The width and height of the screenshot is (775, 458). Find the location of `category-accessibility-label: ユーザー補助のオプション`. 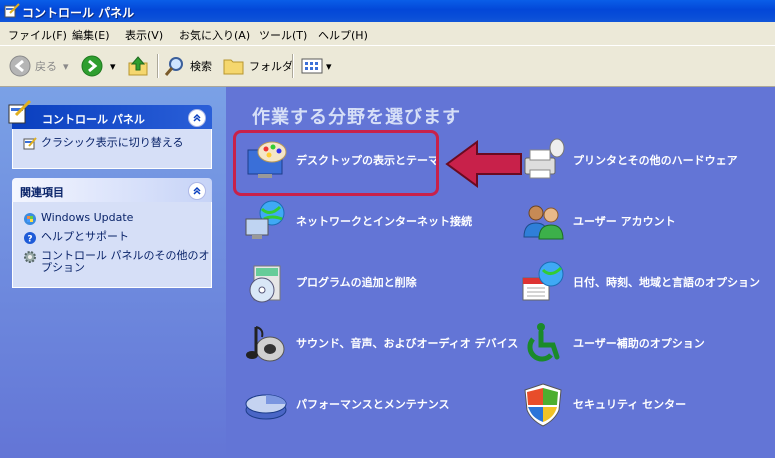

category-accessibility-label: ユーザー補助のオプション is located at coordinates (639, 343).